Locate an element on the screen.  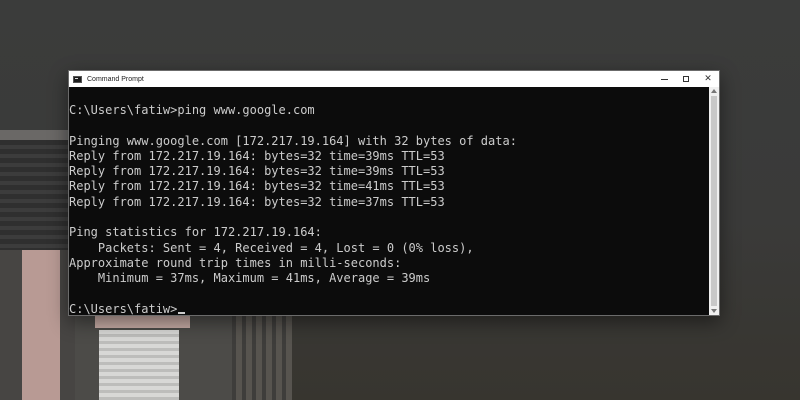
vertical-scrollbar is located at coordinates (714, 201).